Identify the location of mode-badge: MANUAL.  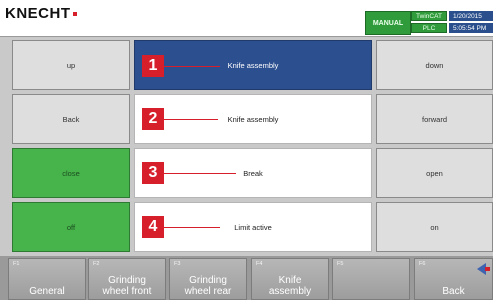
(388, 23).